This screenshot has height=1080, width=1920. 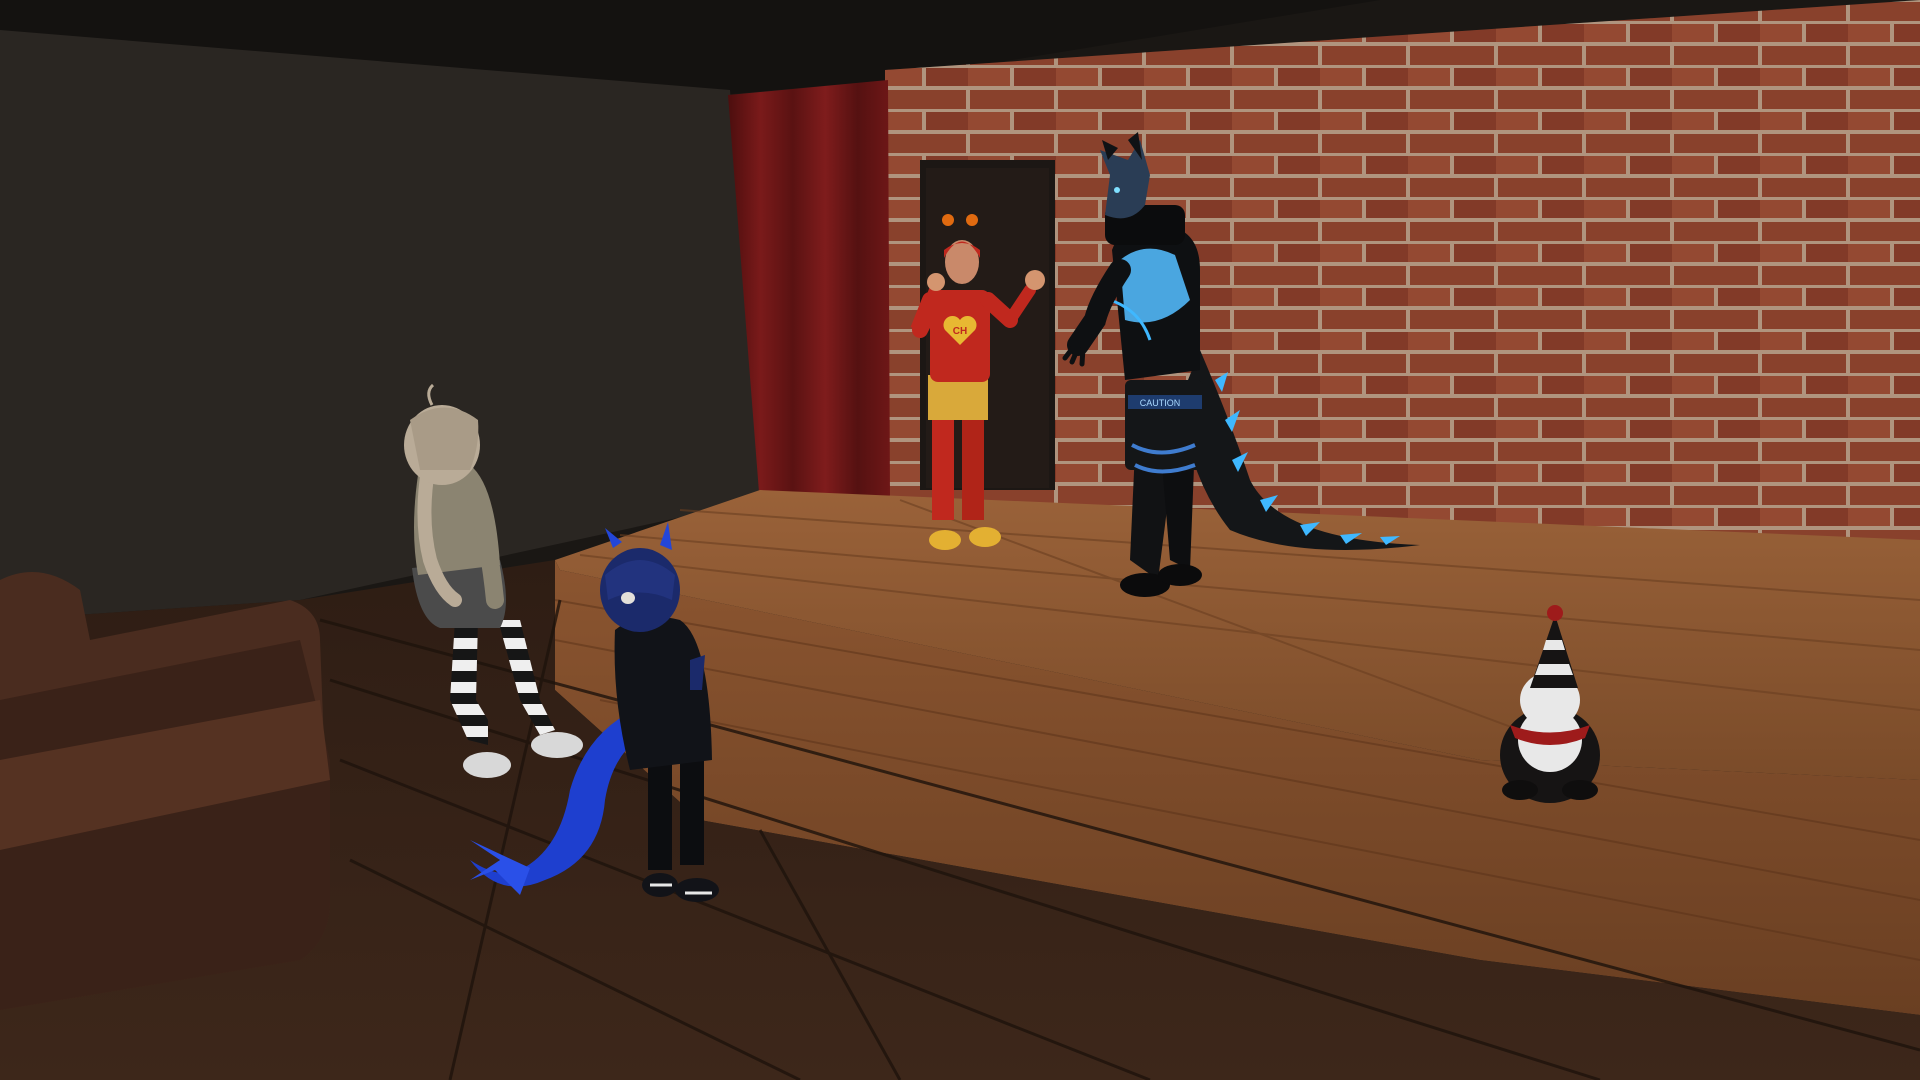 What do you see at coordinates (960, 331) in the screenshot?
I see `hero-chest-text: CH` at bounding box center [960, 331].